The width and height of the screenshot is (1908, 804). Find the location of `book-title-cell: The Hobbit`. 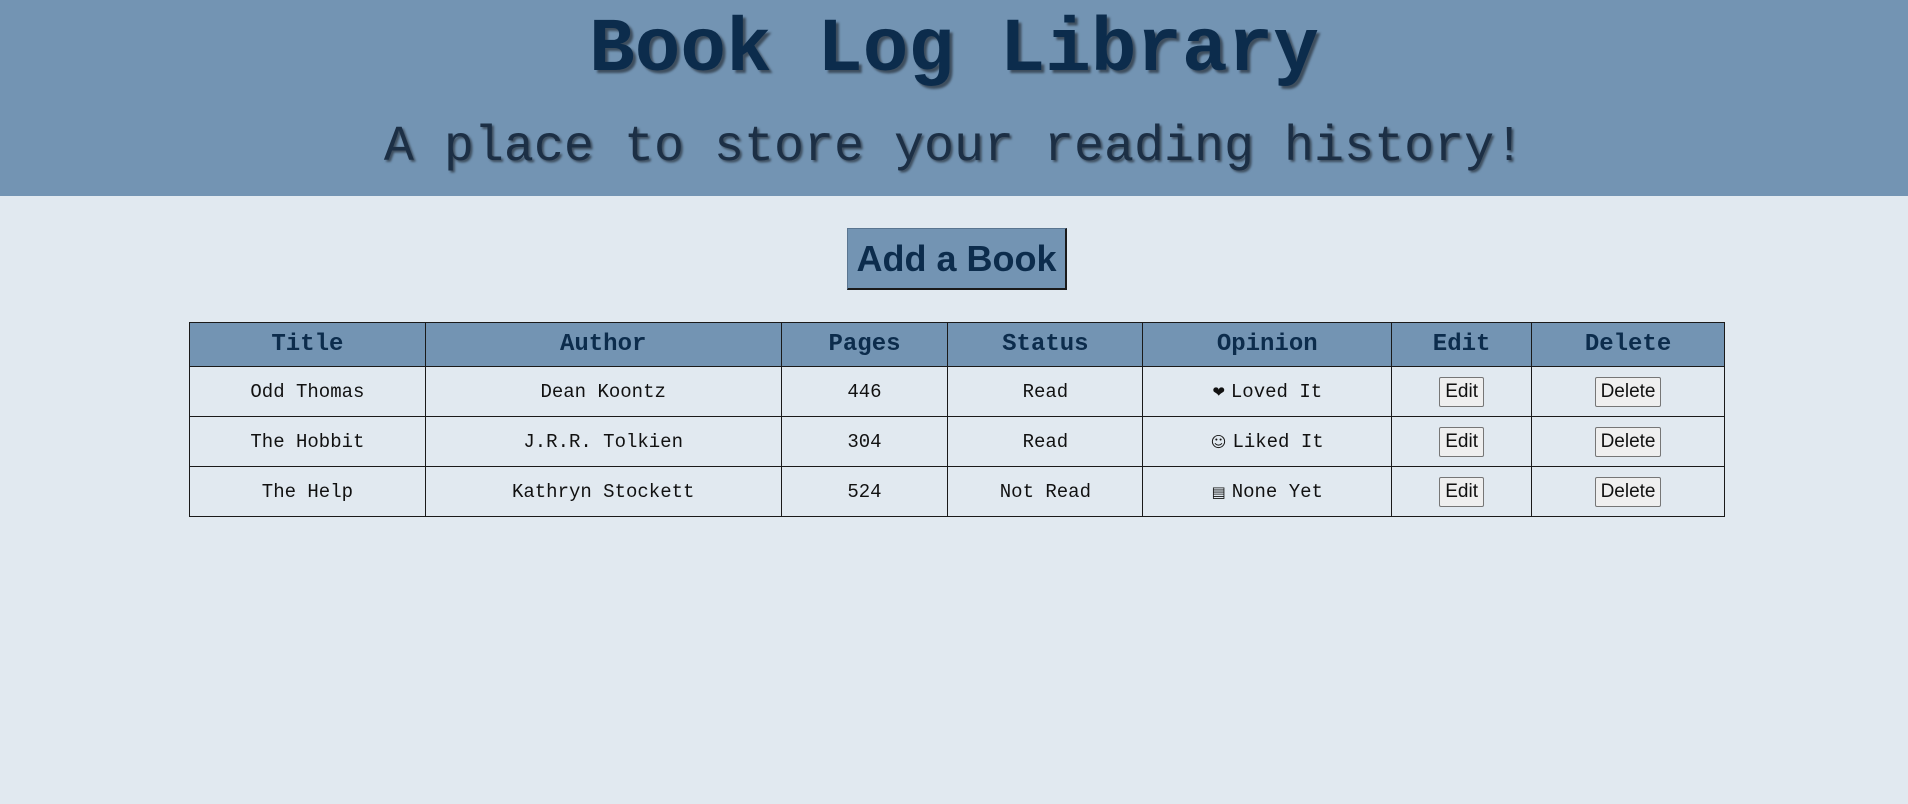

book-title-cell: The Hobbit is located at coordinates (307, 441).